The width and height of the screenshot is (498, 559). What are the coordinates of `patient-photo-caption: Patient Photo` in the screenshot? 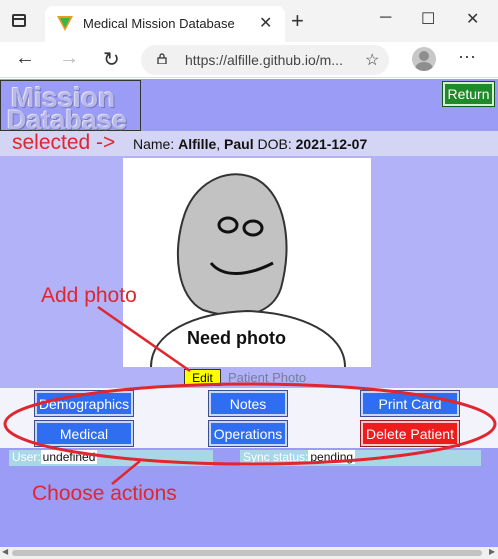 It's located at (267, 377).